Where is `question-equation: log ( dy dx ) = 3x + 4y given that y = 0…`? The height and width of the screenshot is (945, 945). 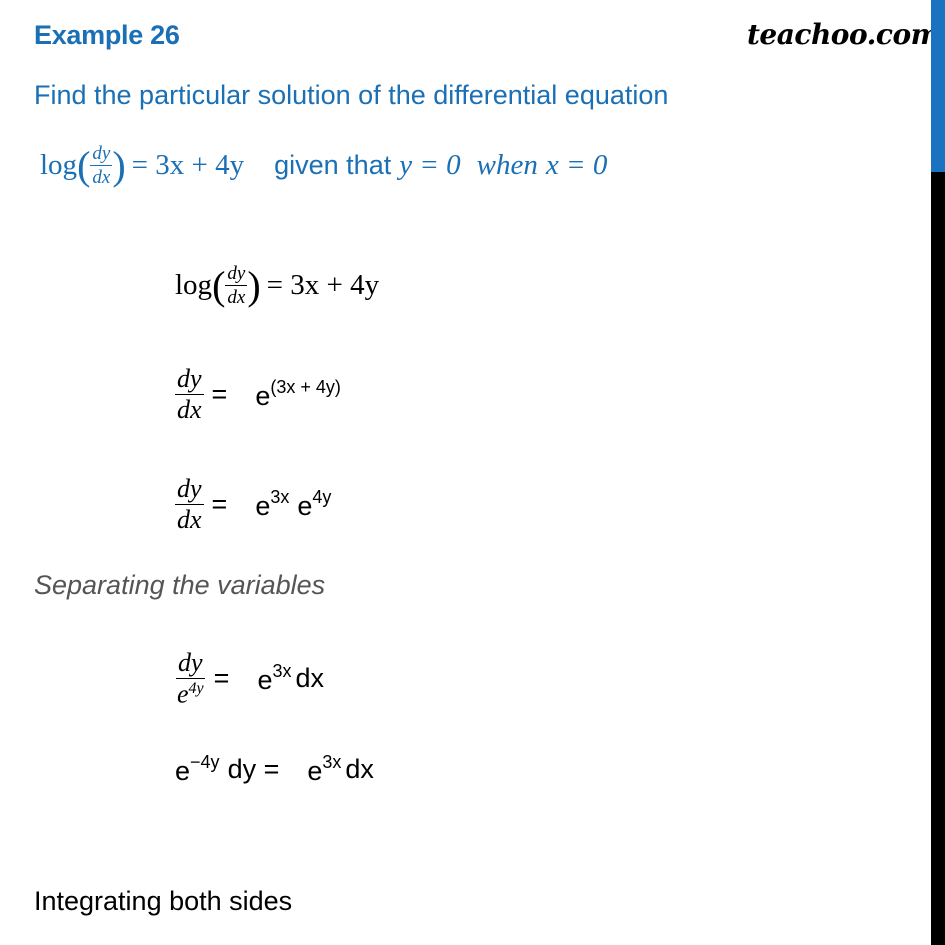 question-equation: log ( dy dx ) = 3x + 4y given that y = 0… is located at coordinates (323, 165).